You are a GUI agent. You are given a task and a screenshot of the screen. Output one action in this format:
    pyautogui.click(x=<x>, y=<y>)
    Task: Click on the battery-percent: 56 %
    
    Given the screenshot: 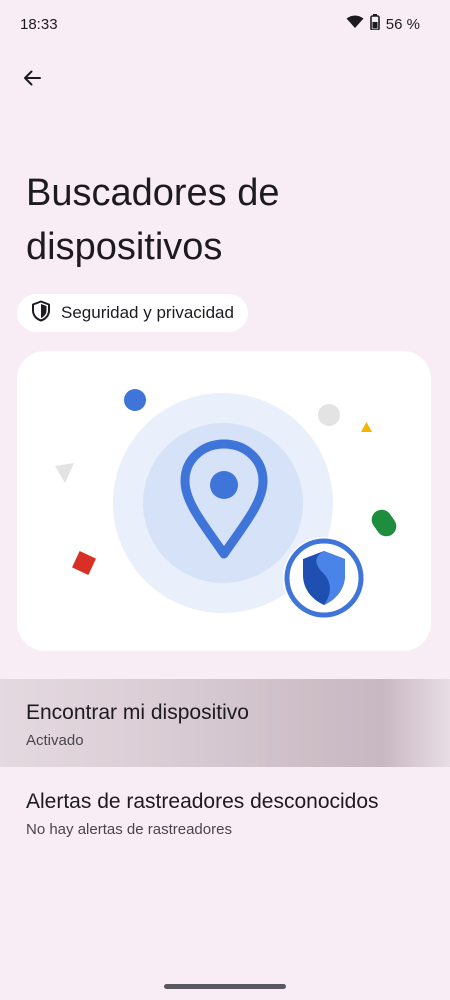 What is the action you would take?
    pyautogui.click(x=402, y=24)
    